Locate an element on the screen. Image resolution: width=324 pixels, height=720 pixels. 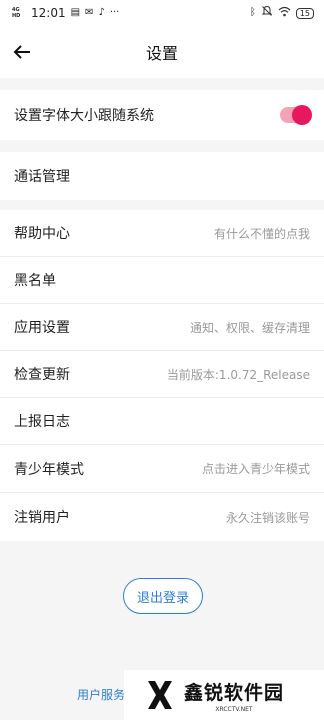
delete-account-row: 注销用户 永久注销该账号 is located at coordinates (162, 517).